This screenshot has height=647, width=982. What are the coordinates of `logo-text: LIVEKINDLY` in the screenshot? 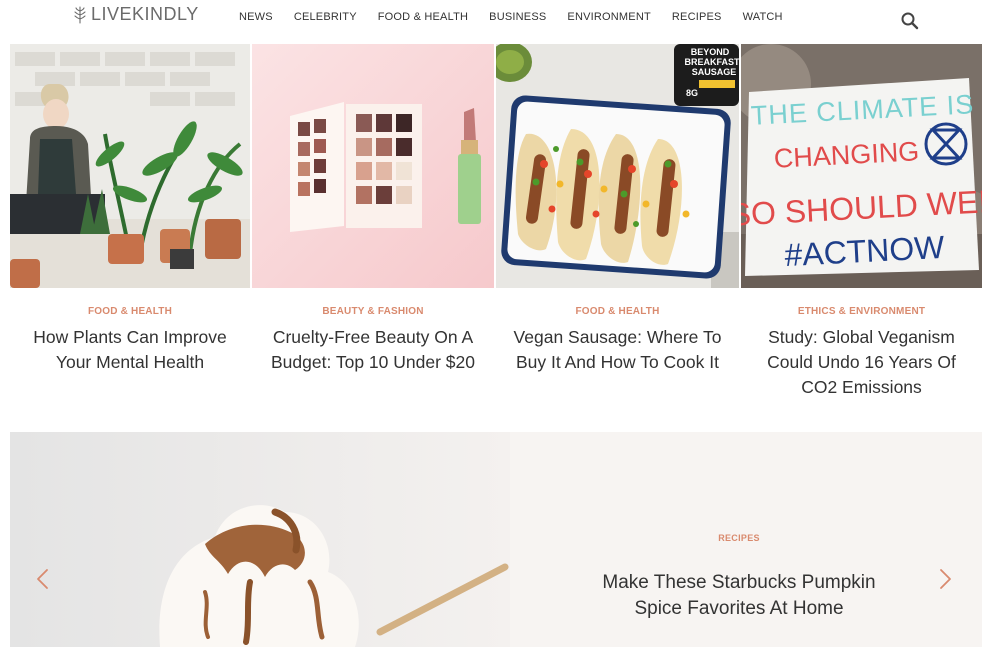 It's located at (145, 14).